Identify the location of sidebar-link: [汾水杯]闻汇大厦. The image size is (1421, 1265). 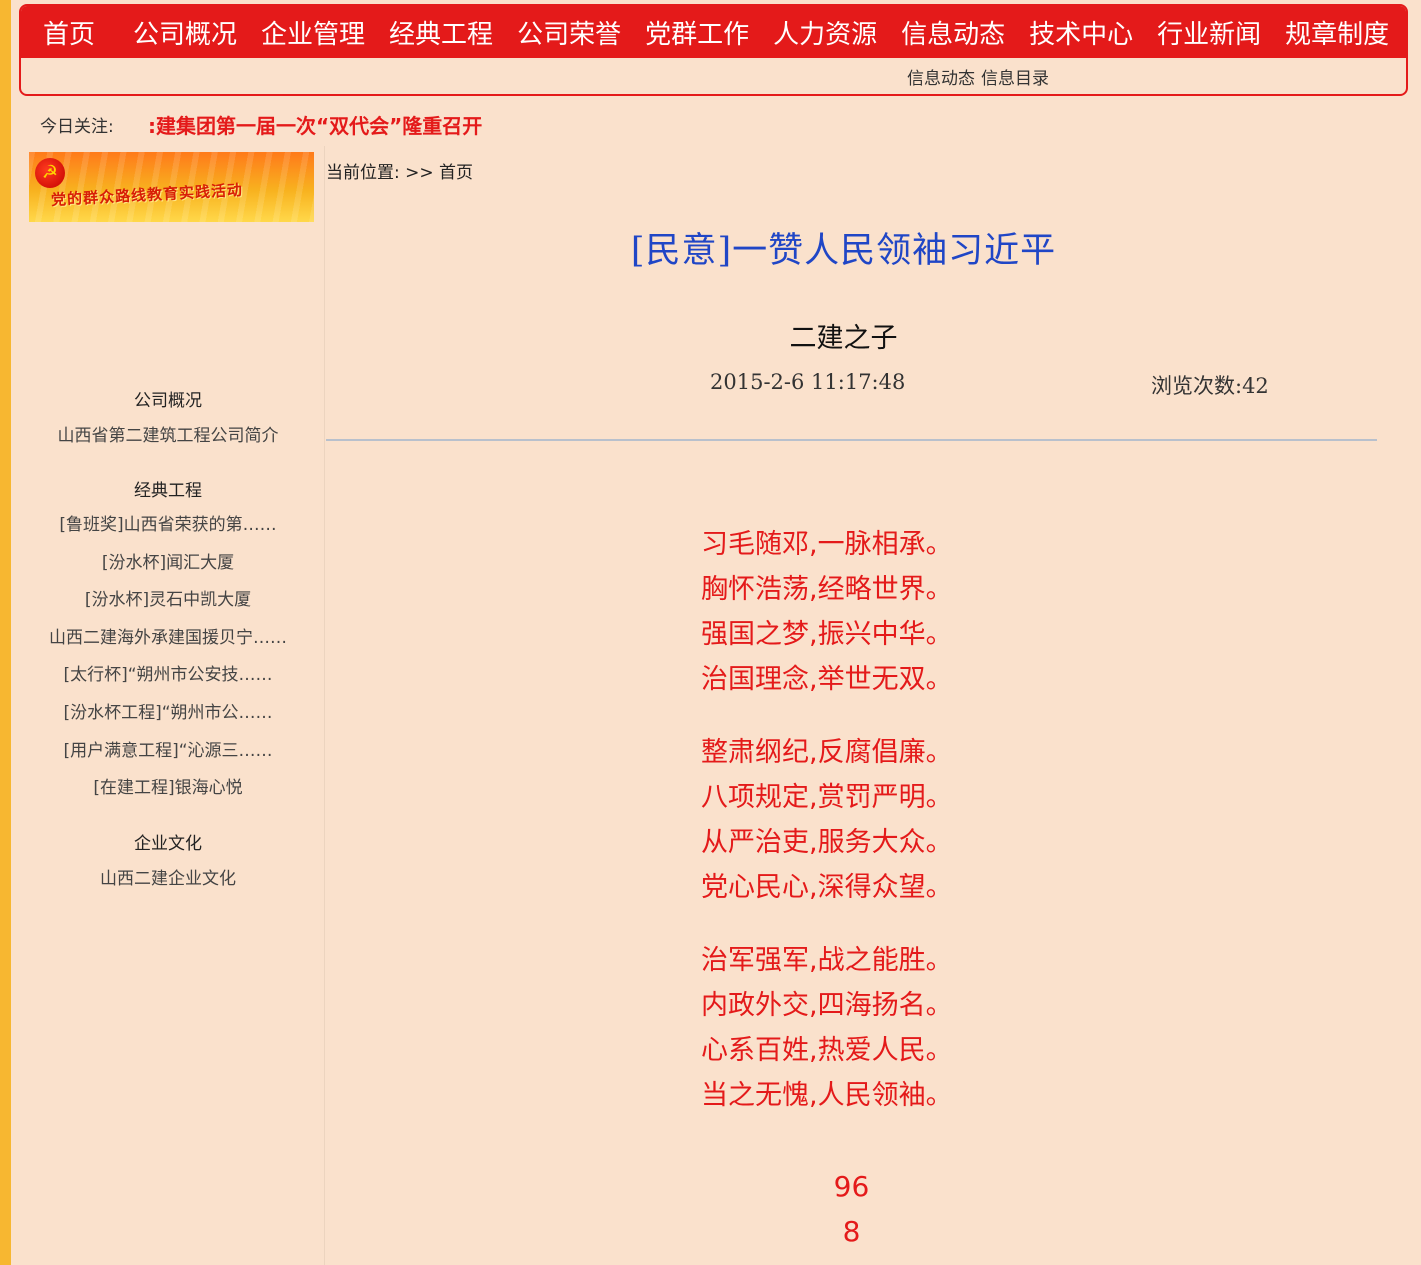
(168, 570).